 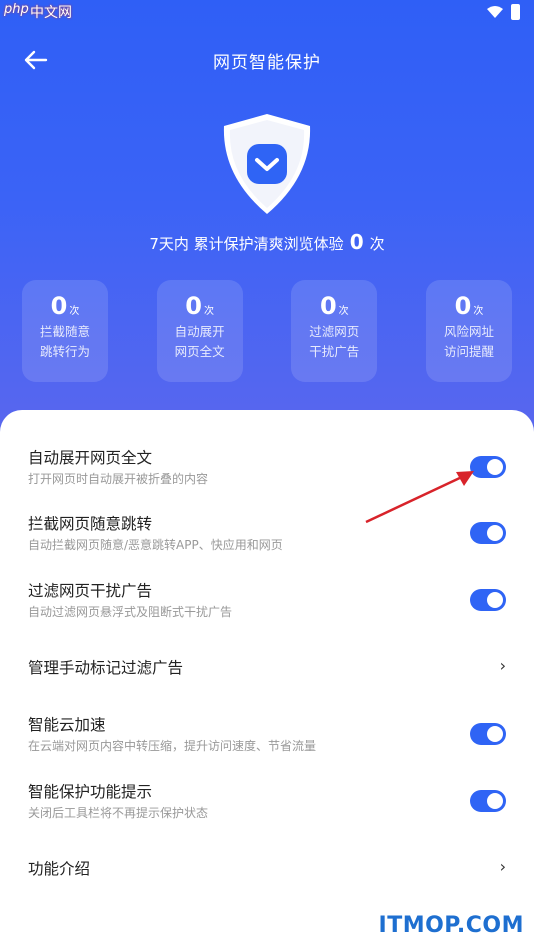 I want to click on site-logo-text: 中文网, so click(x=51, y=13).